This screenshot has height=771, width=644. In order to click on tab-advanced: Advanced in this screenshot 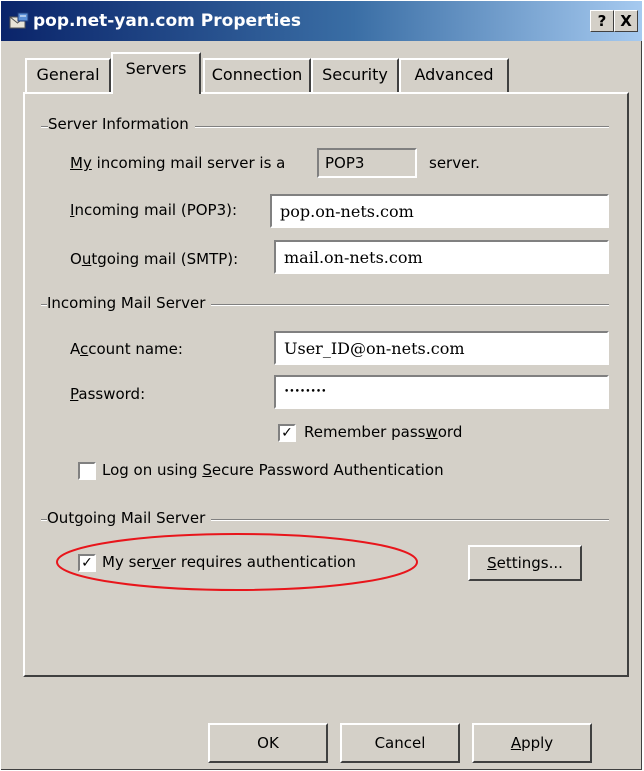, I will do `click(454, 75)`.